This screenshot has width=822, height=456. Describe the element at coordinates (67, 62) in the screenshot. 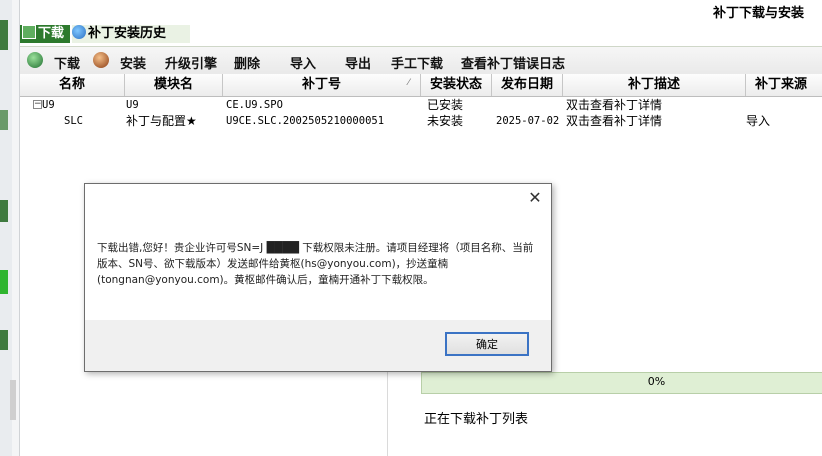

I see `download-button: 下载` at that location.